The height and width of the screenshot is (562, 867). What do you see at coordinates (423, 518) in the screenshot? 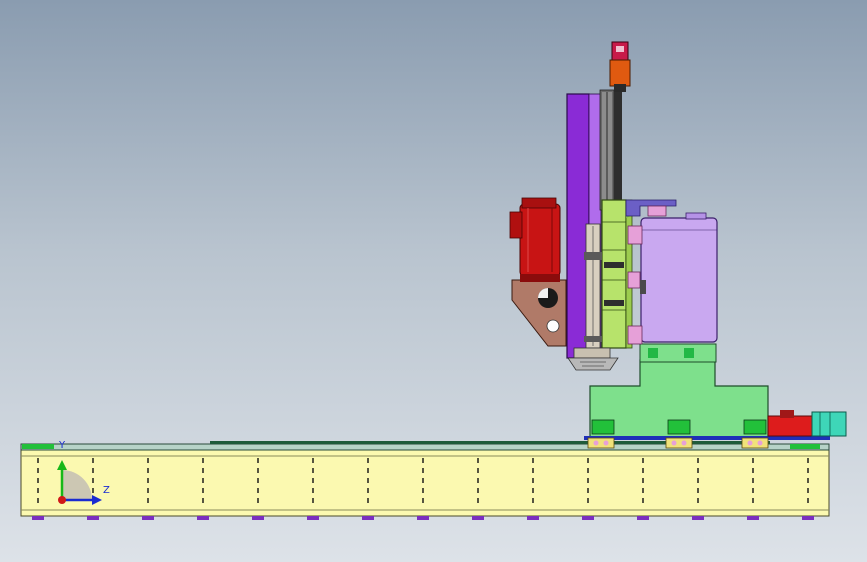
I see `bed-leveling-feet` at bounding box center [423, 518].